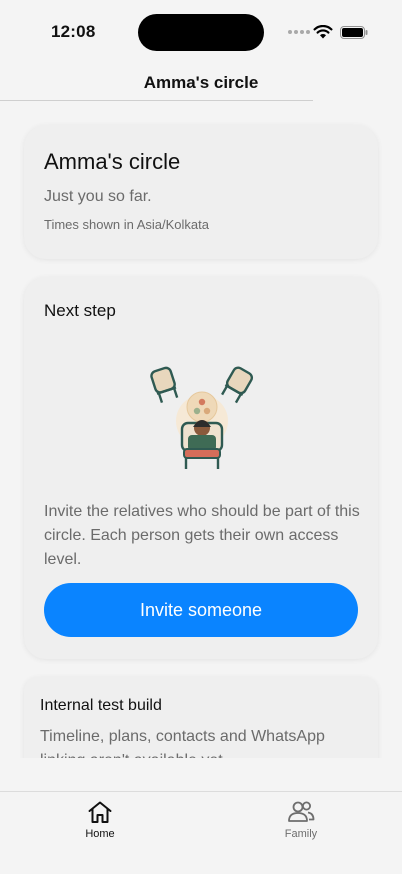 Image resolution: width=402 pixels, height=874 pixels. I want to click on nav-title: Amma's circle, so click(201, 82).